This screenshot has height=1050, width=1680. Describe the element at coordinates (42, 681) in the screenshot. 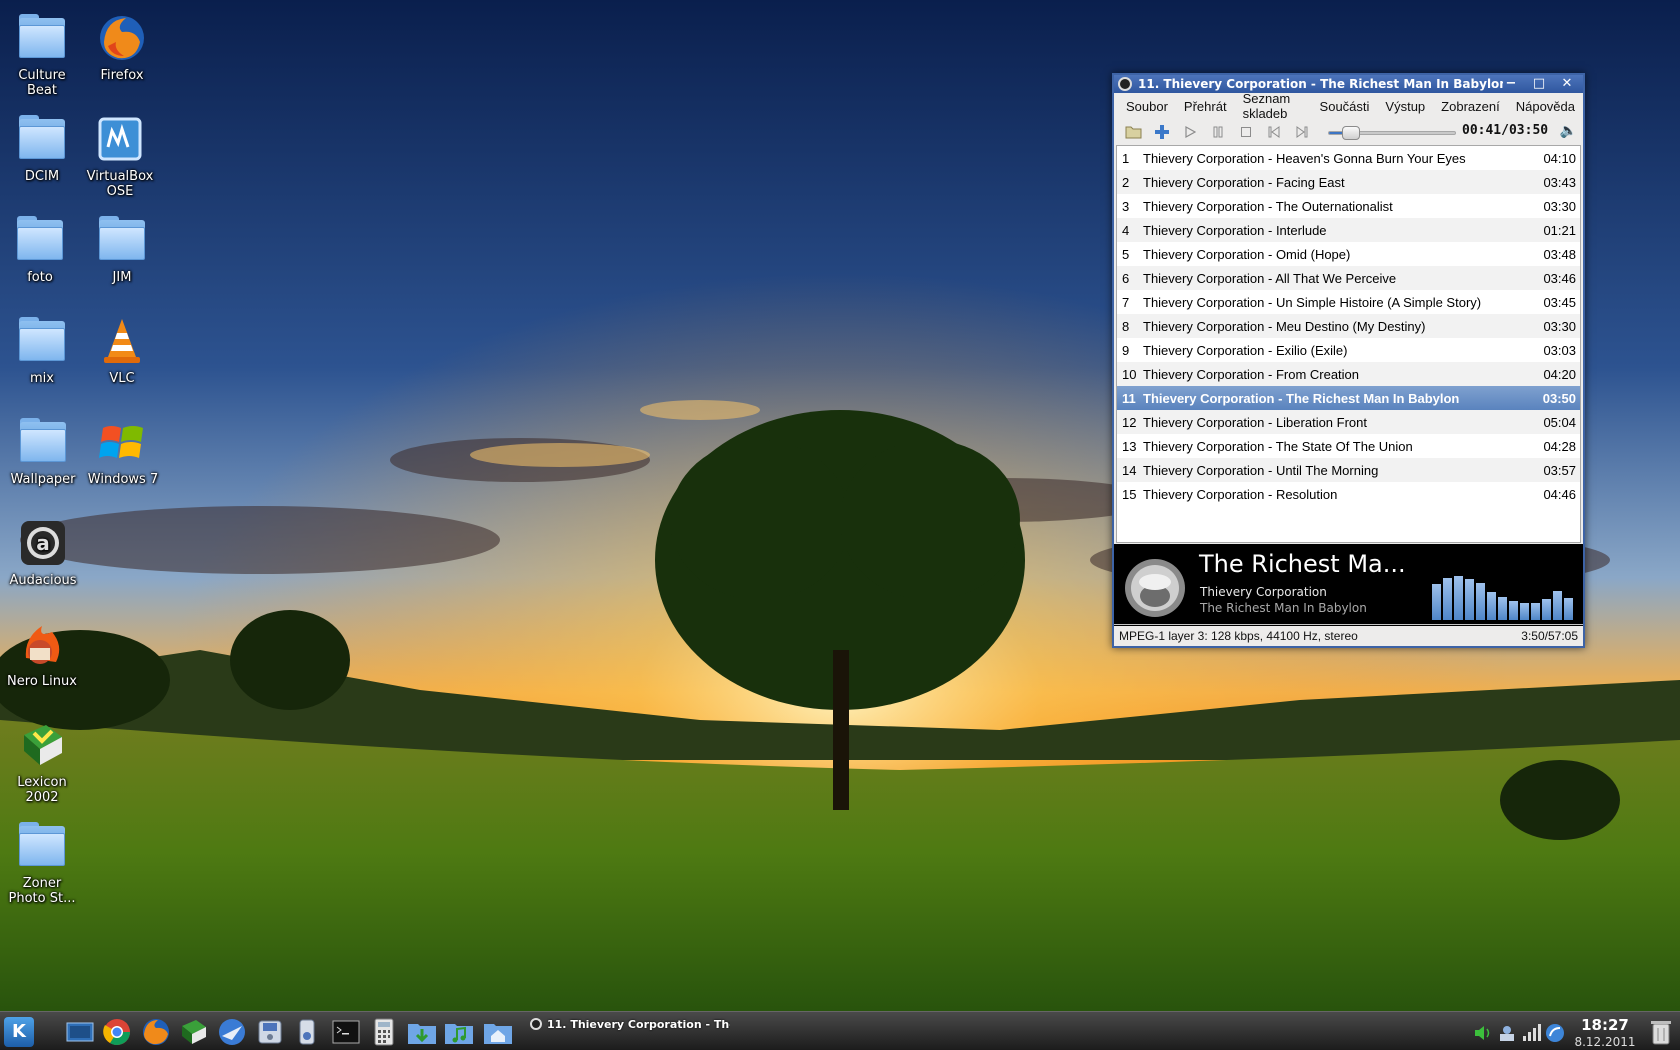

I see `desktop-icon-label: Nero Linux` at that location.